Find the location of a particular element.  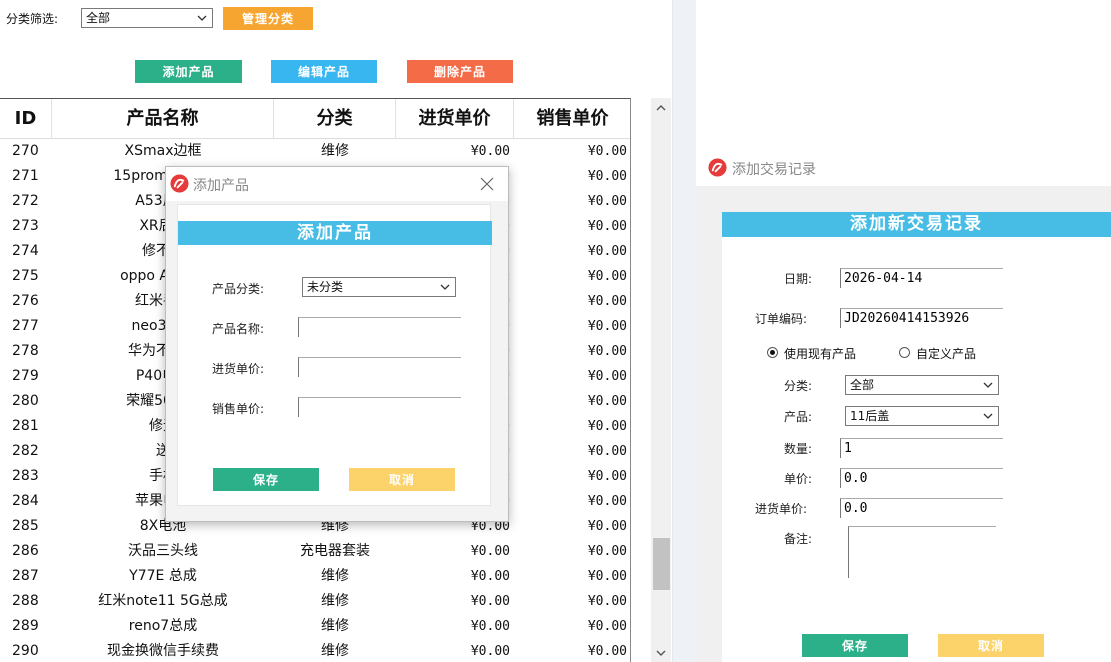

edit-product-button: 编辑产品 is located at coordinates (324, 71).